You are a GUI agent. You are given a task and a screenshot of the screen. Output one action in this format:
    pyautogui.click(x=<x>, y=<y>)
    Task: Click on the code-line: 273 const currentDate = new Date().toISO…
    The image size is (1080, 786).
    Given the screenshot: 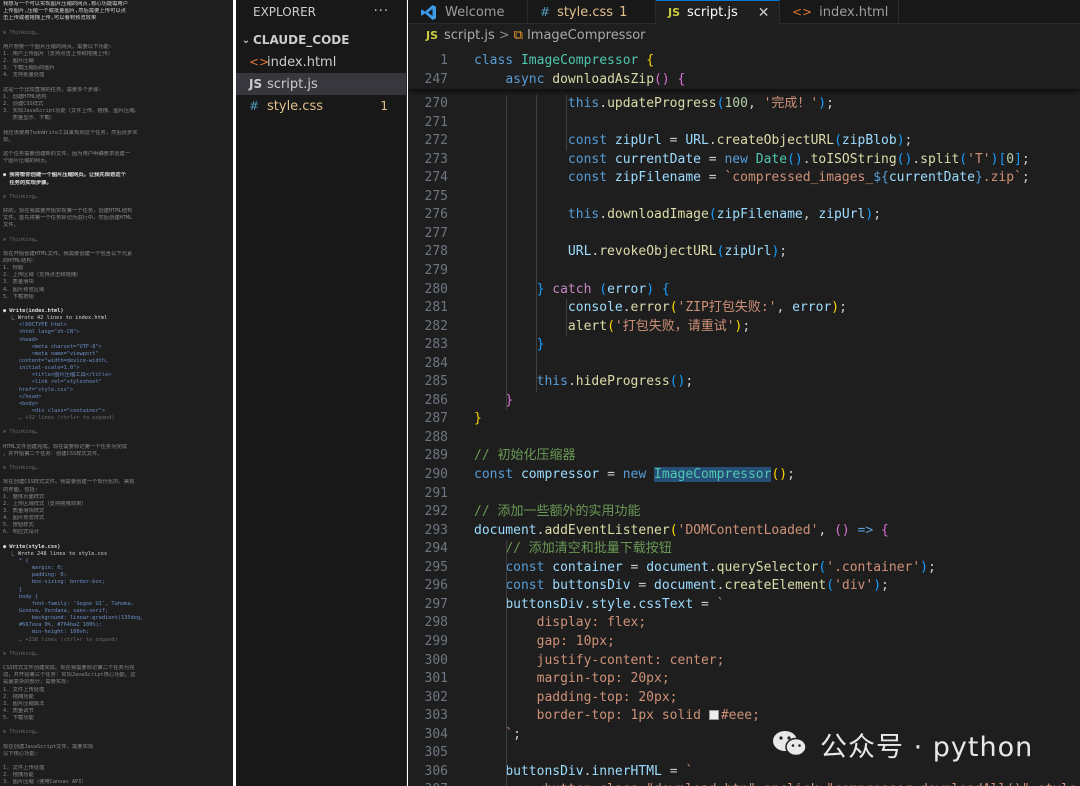 What is the action you would take?
    pyautogui.click(x=744, y=160)
    